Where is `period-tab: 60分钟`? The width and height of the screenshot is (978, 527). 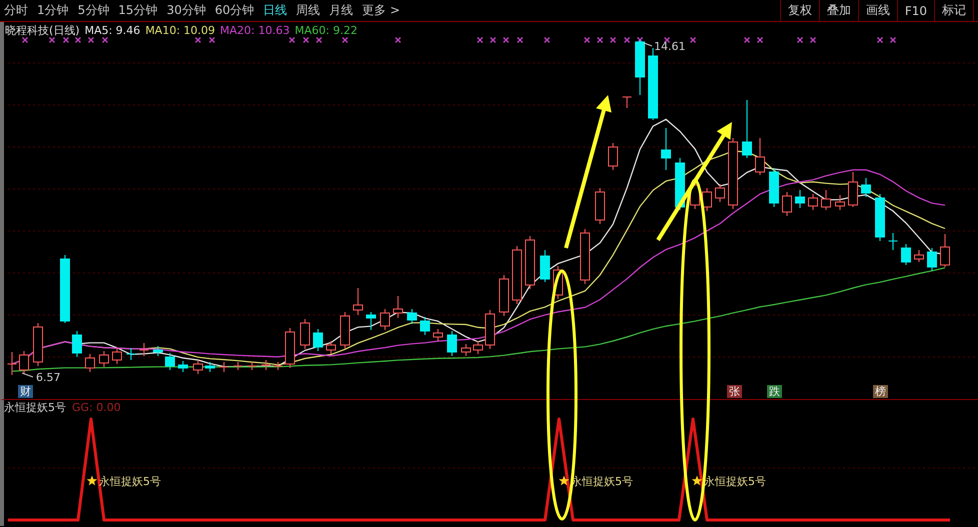
period-tab: 60分钟 is located at coordinates (234, 10).